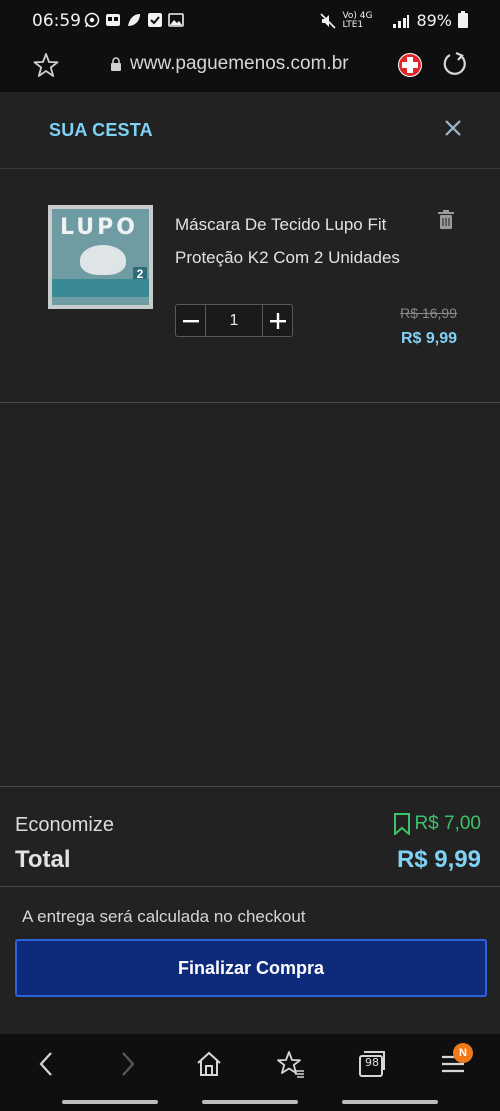 This screenshot has width=500, height=1111. Describe the element at coordinates (390, 1102) in the screenshot. I see `gesture-bar-right` at that location.